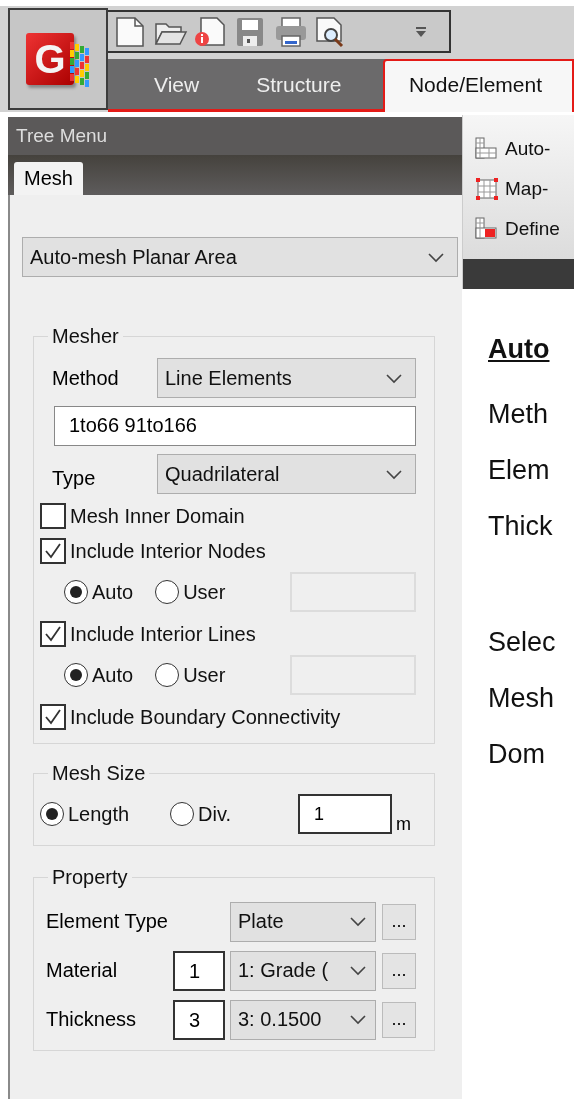 The height and width of the screenshot is (1099, 574). I want to click on panel-tab: Mesh, so click(48, 178).